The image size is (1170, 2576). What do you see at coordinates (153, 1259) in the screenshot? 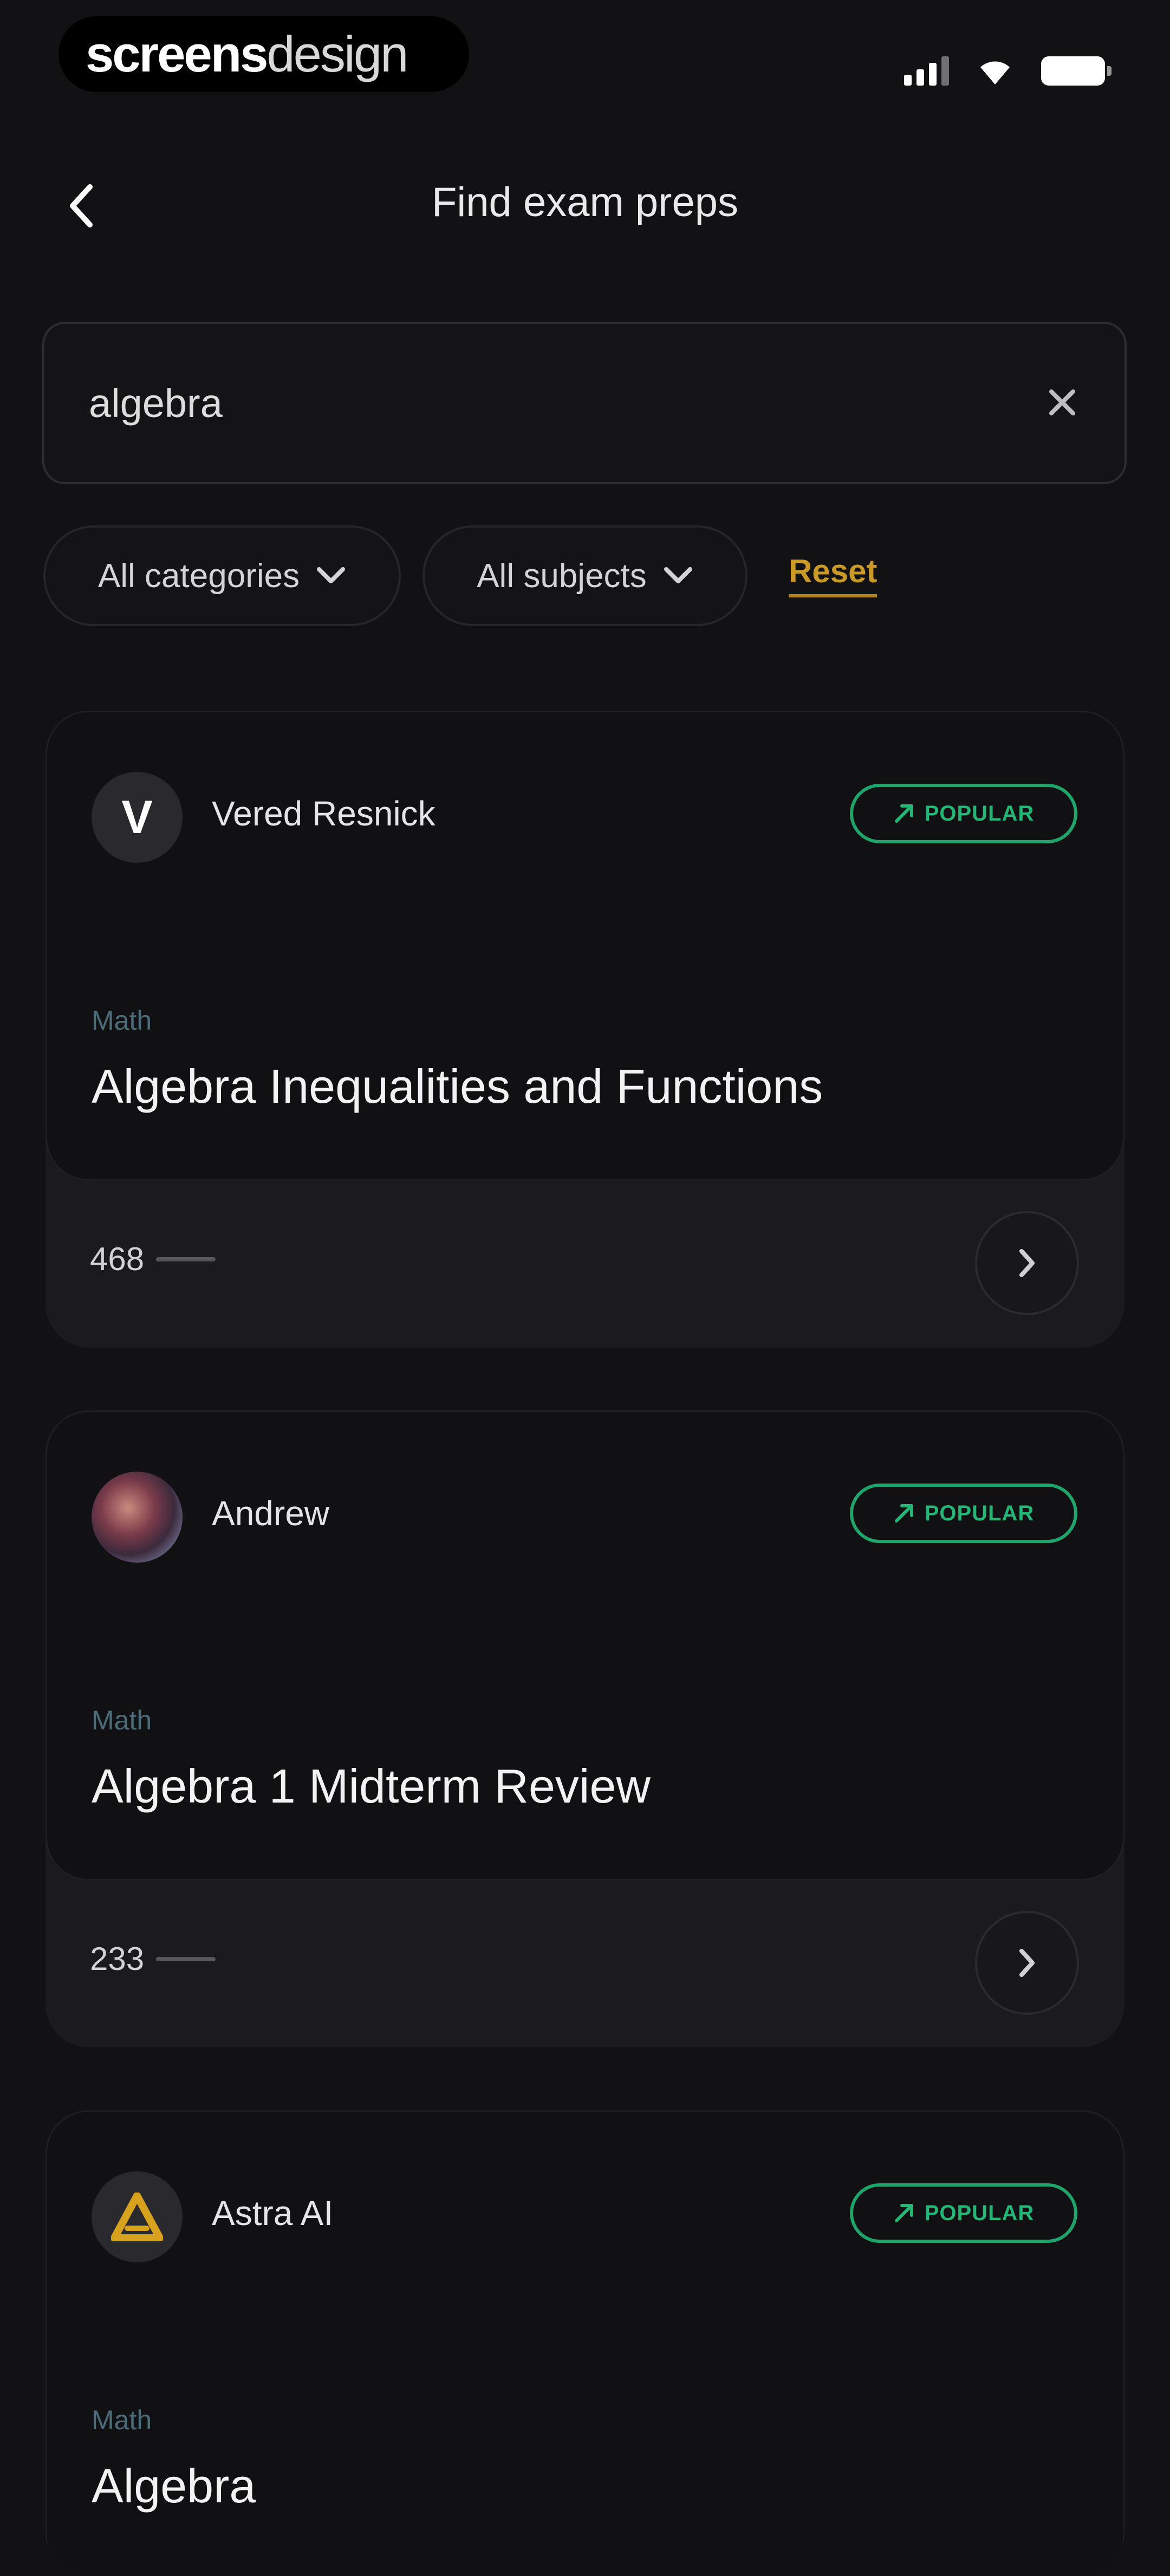
I see `question-count: 468` at bounding box center [153, 1259].